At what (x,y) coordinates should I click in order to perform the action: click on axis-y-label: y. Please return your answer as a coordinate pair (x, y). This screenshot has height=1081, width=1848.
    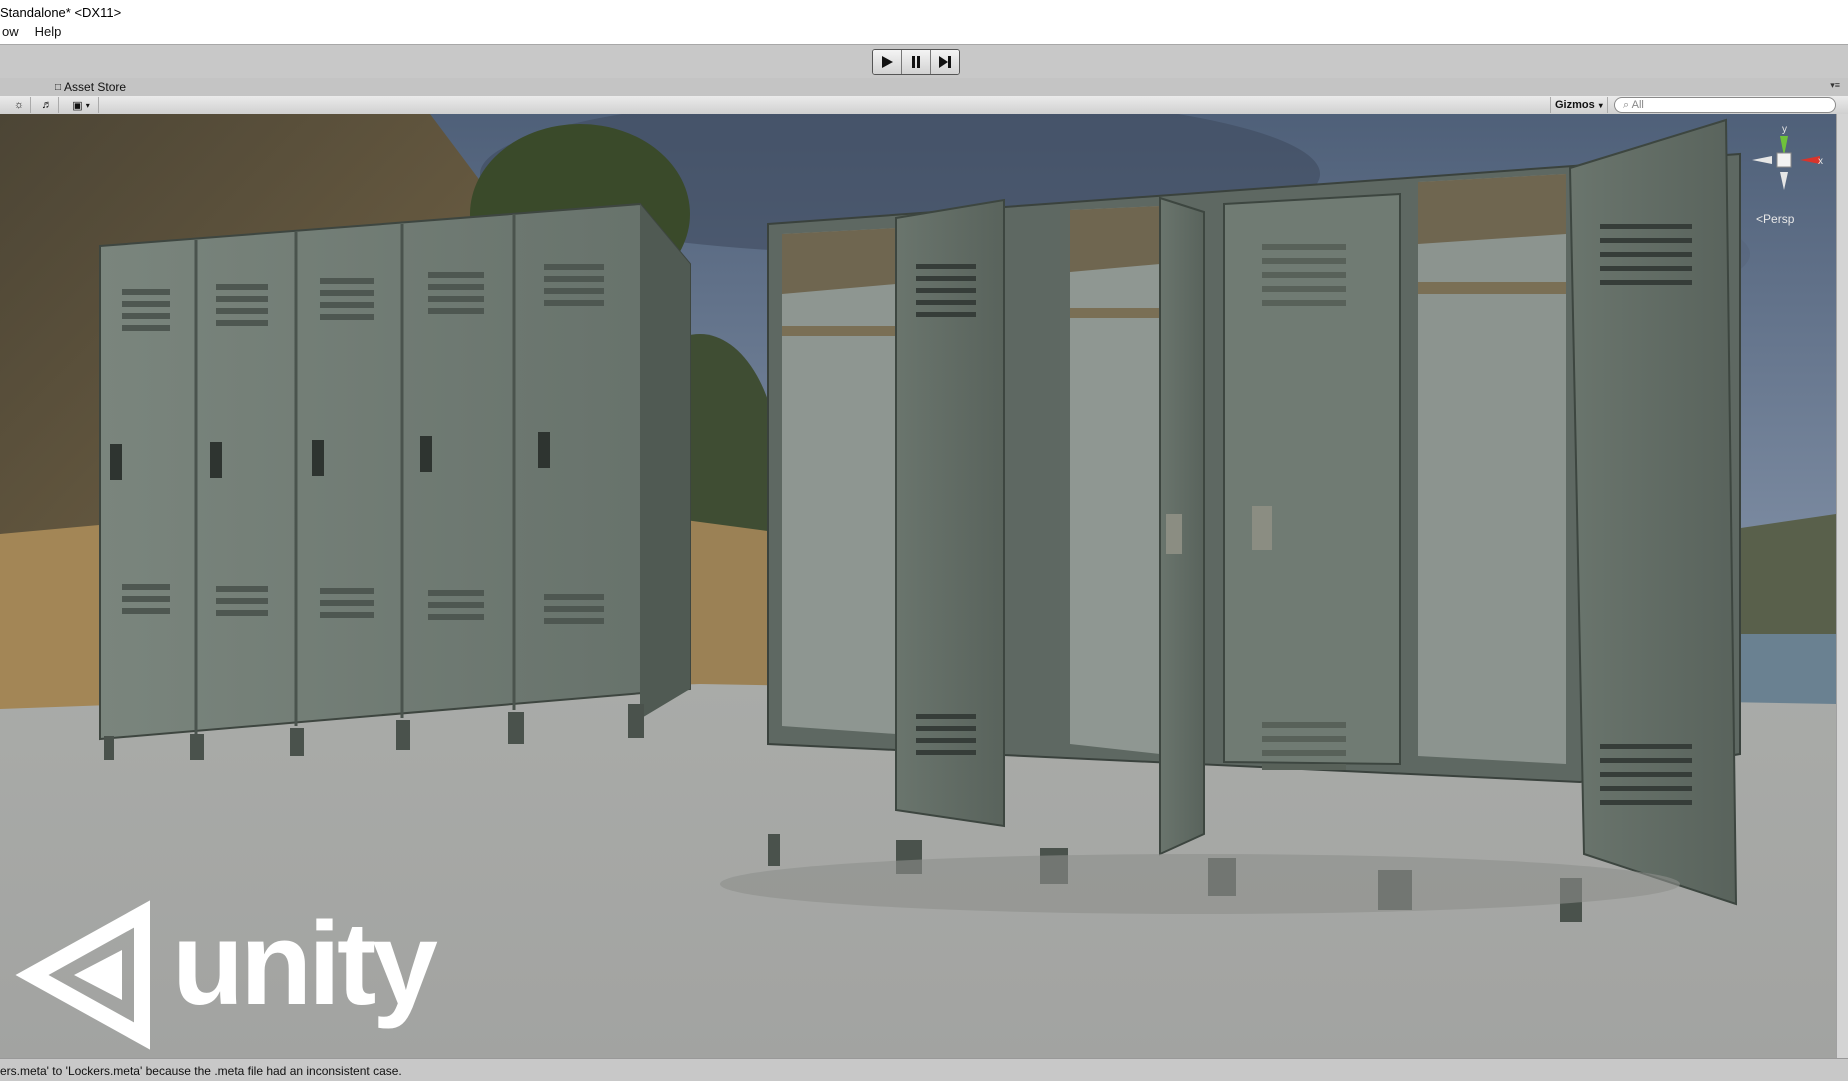
    Looking at the image, I should click on (1784, 129).